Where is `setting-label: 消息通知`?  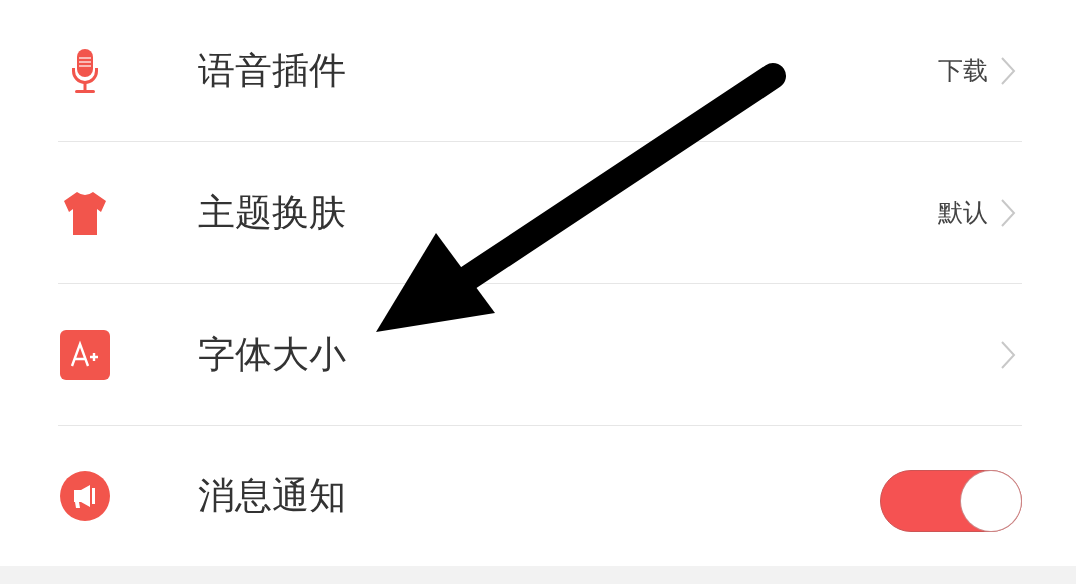 setting-label: 消息通知 is located at coordinates (272, 496).